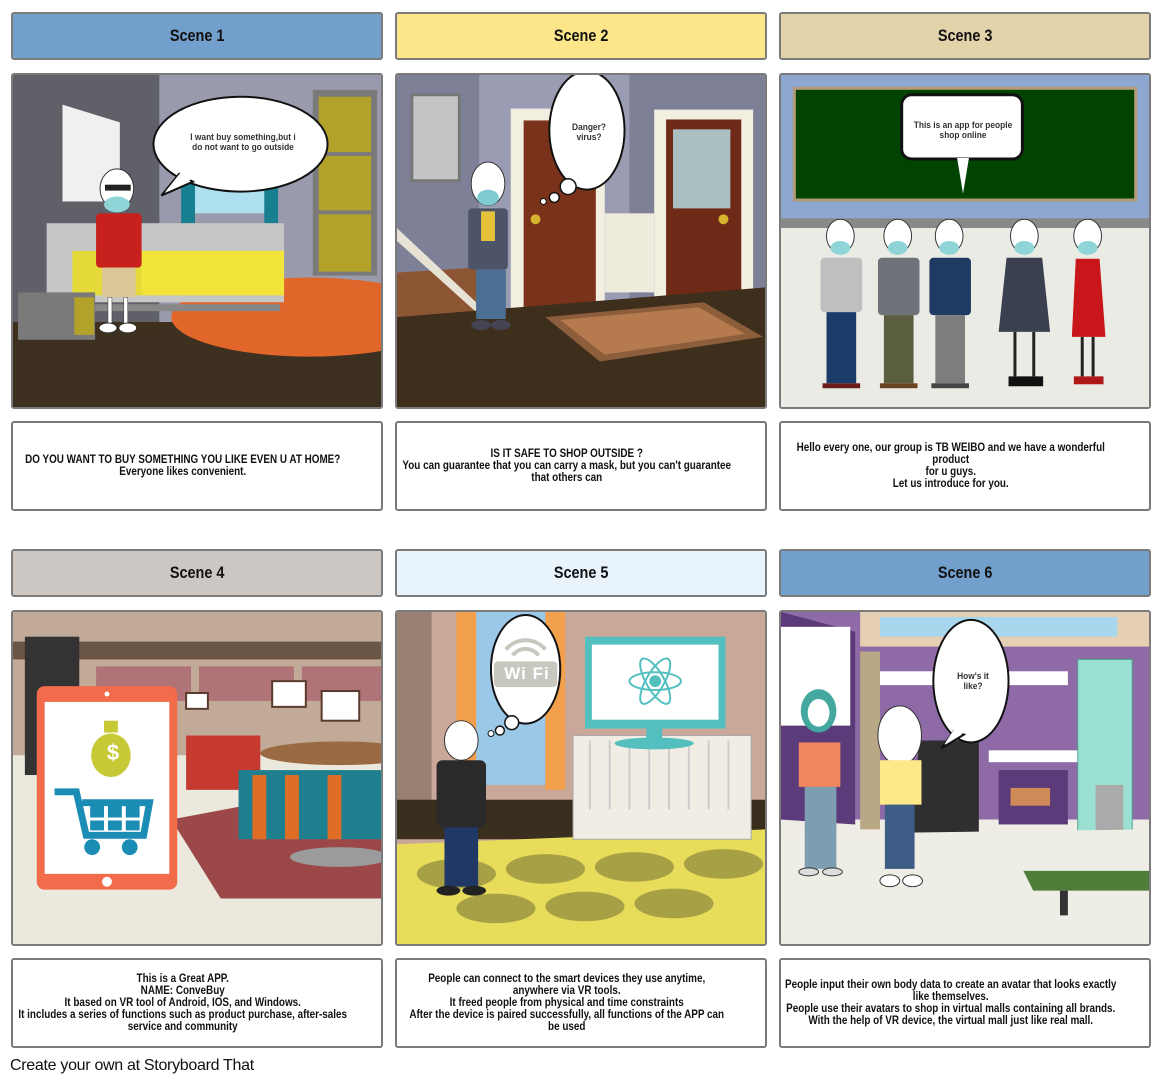  Describe the element at coordinates (963, 130) in the screenshot. I see `scene-3-speech-text: This is an app for people shop online` at that location.